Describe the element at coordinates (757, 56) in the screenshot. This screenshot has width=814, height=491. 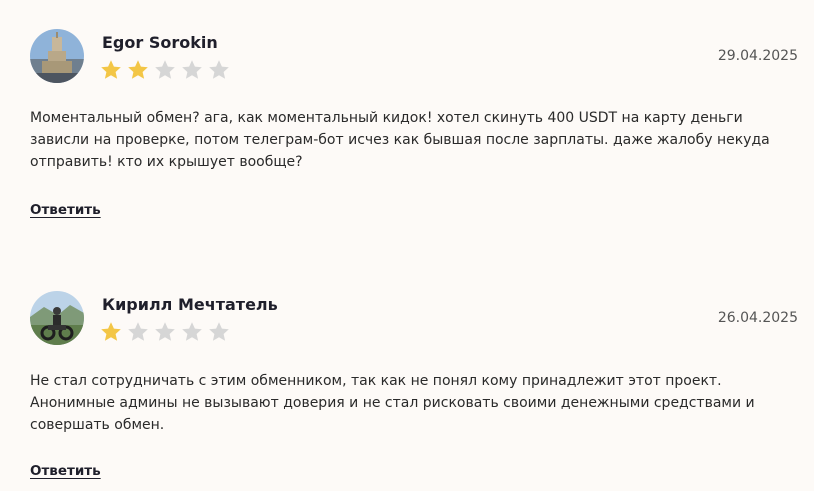
I see `review-date: 29.04.2025` at that location.